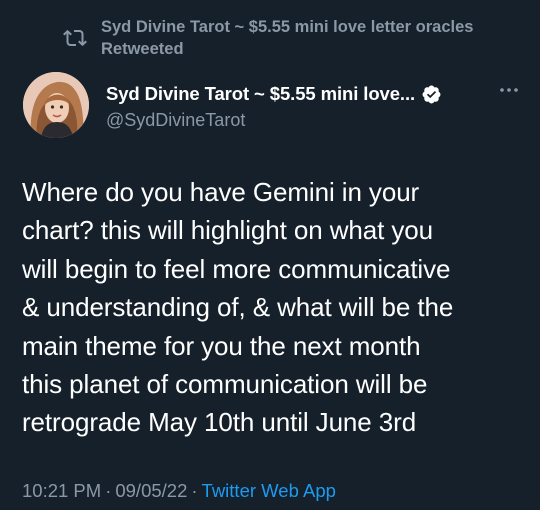 The width and height of the screenshot is (540, 510). Describe the element at coordinates (151, 490) in the screenshot. I see `tweet-date: 09/05/22` at that location.